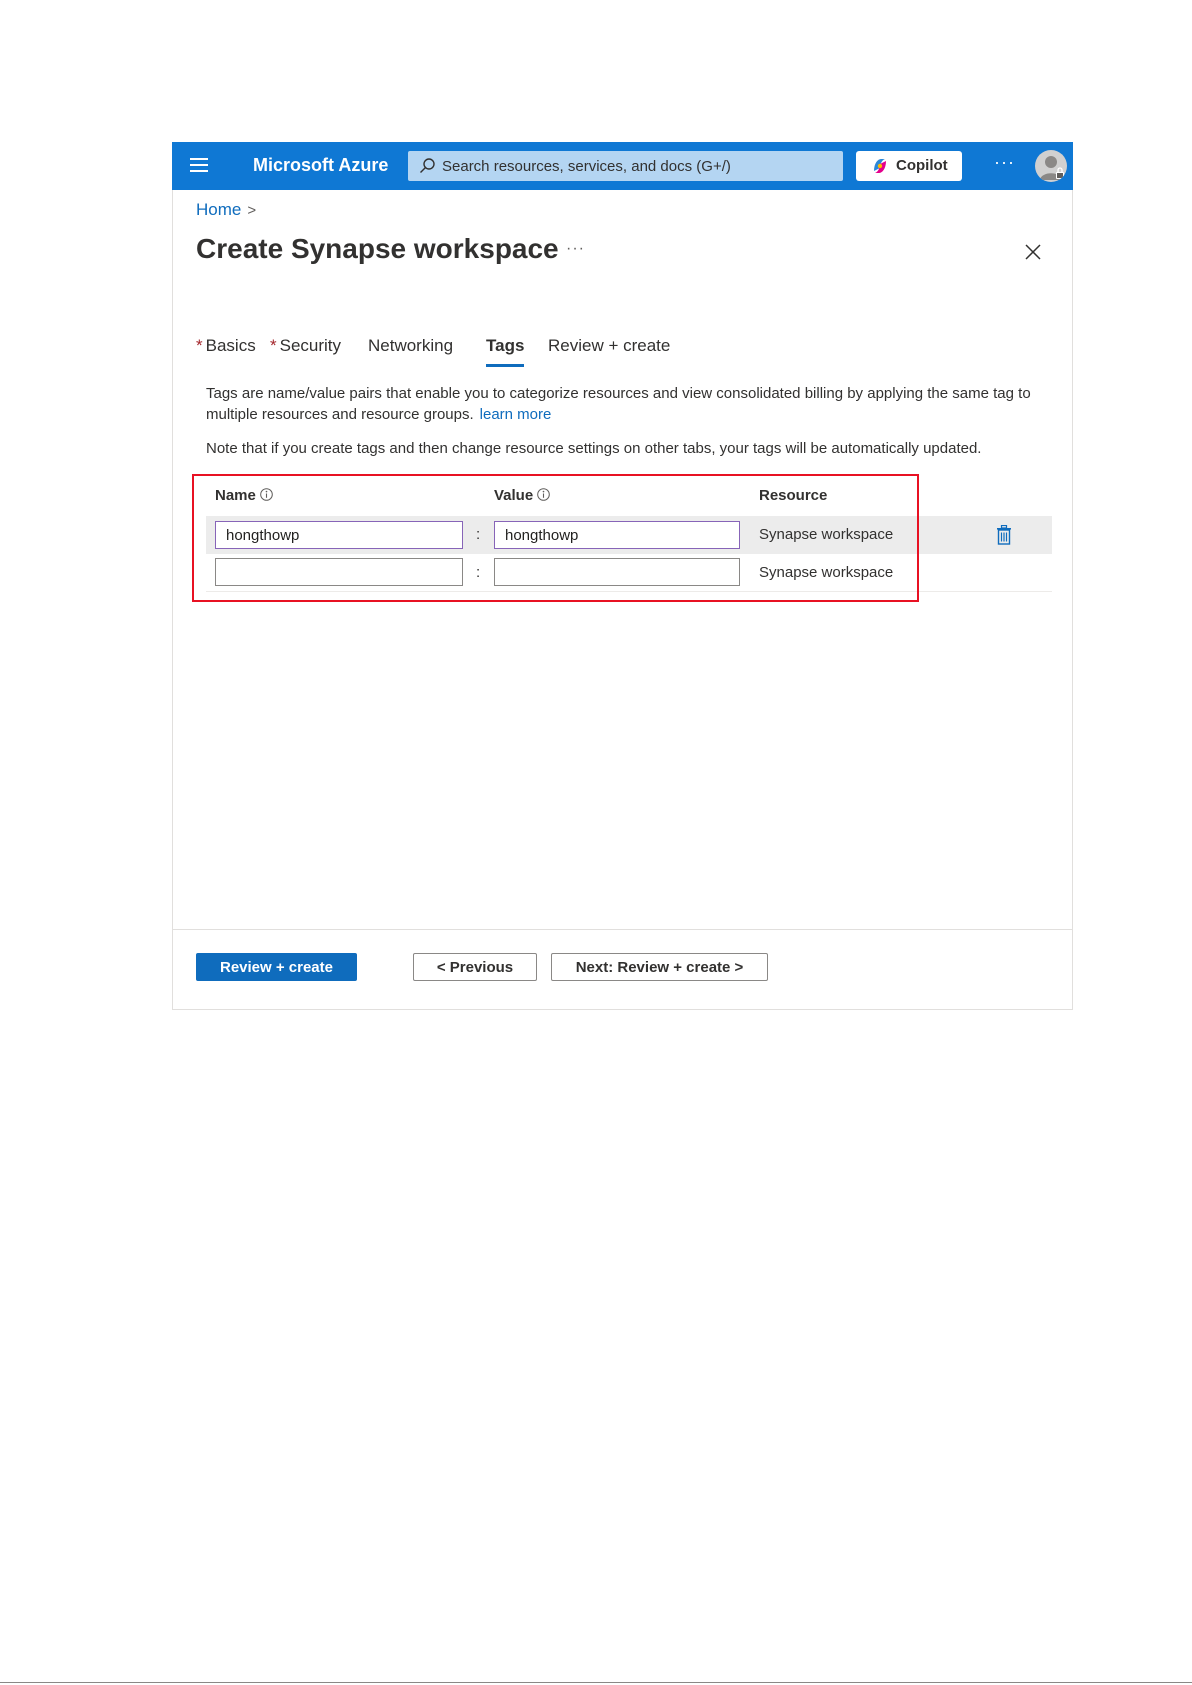 Image resolution: width=1192 pixels, height=1685 pixels. Describe the element at coordinates (276, 967) in the screenshot. I see `review-create-button: Review + create` at that location.